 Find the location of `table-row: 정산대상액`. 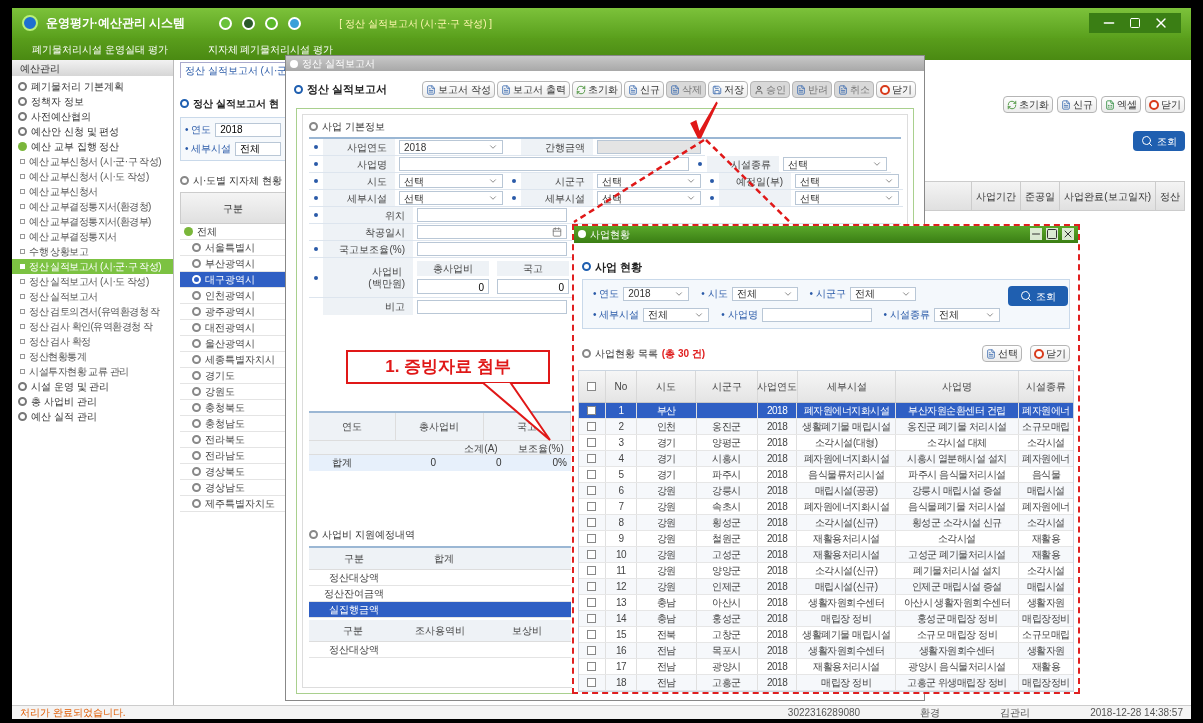

table-row: 정산대상액 is located at coordinates (440, 578).